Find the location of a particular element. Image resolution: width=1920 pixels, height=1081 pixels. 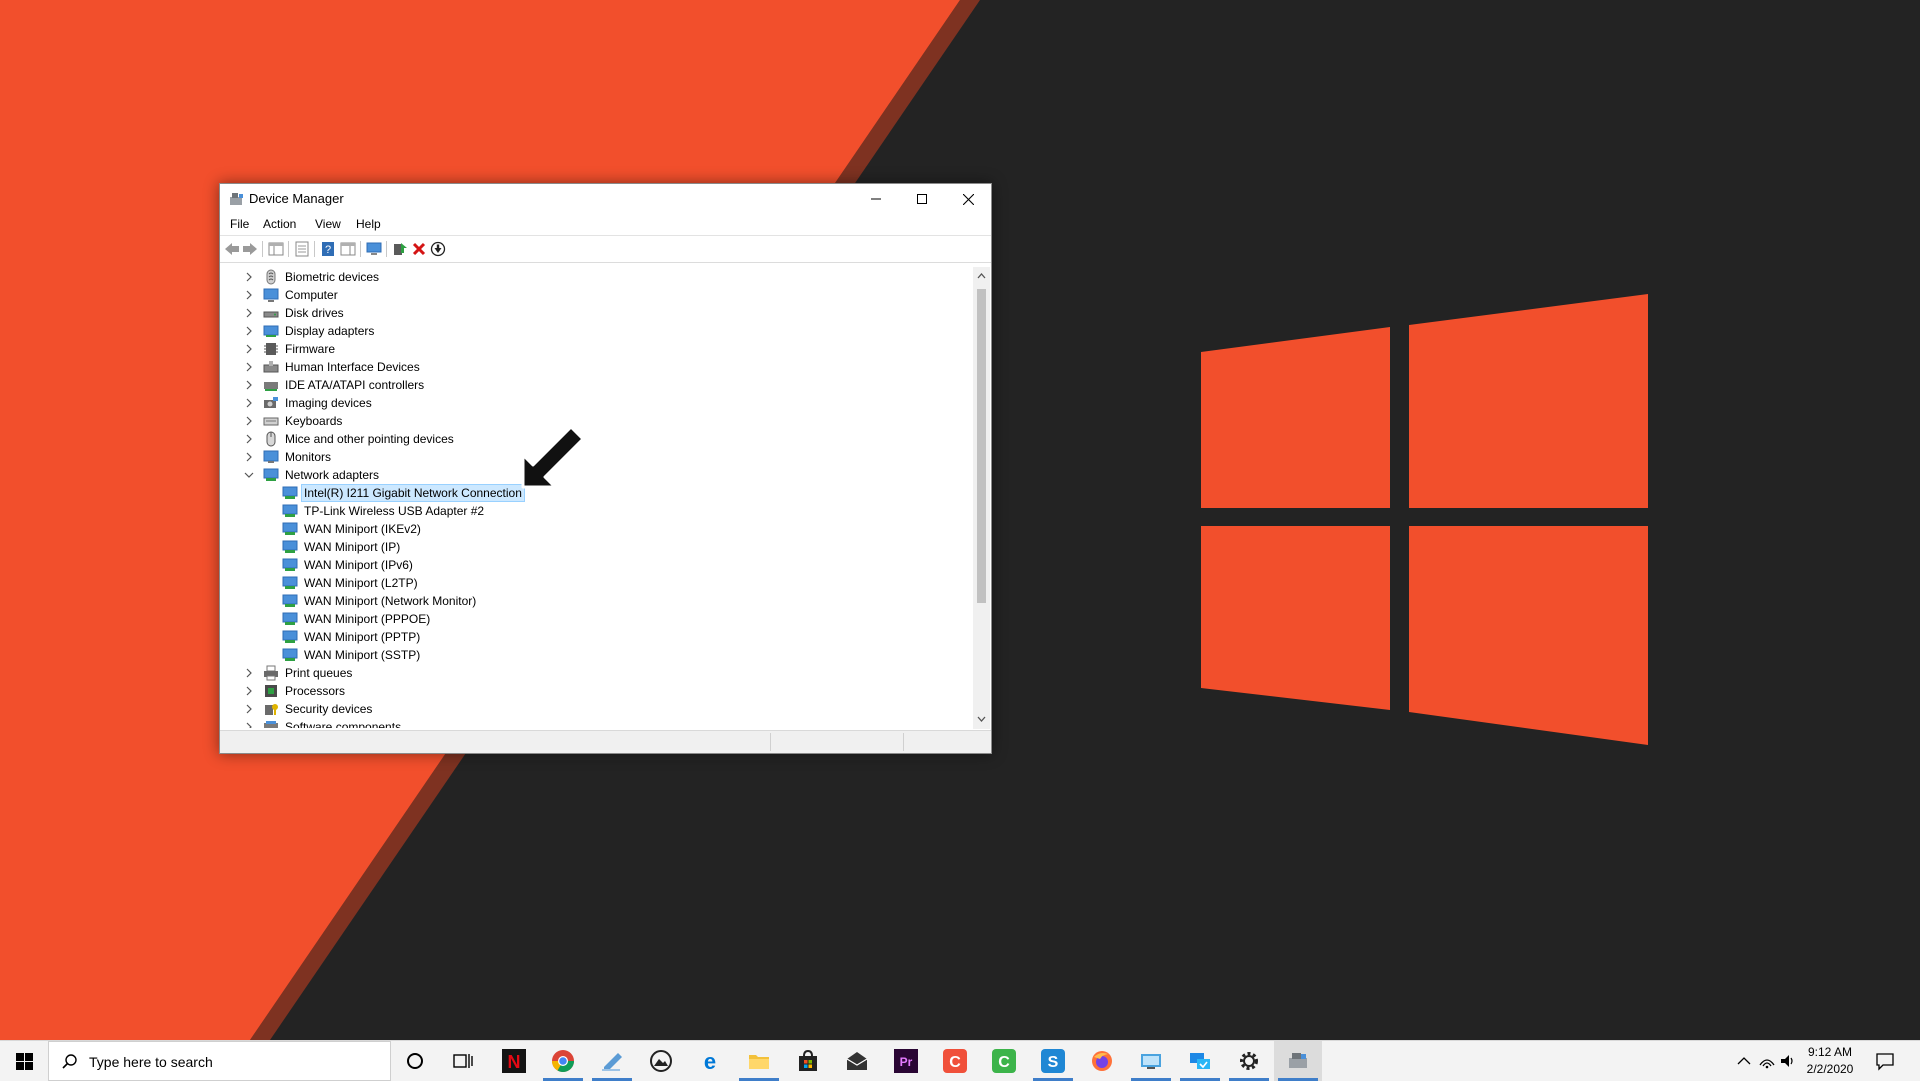

vertical-scrollbar is located at coordinates (981, 498).